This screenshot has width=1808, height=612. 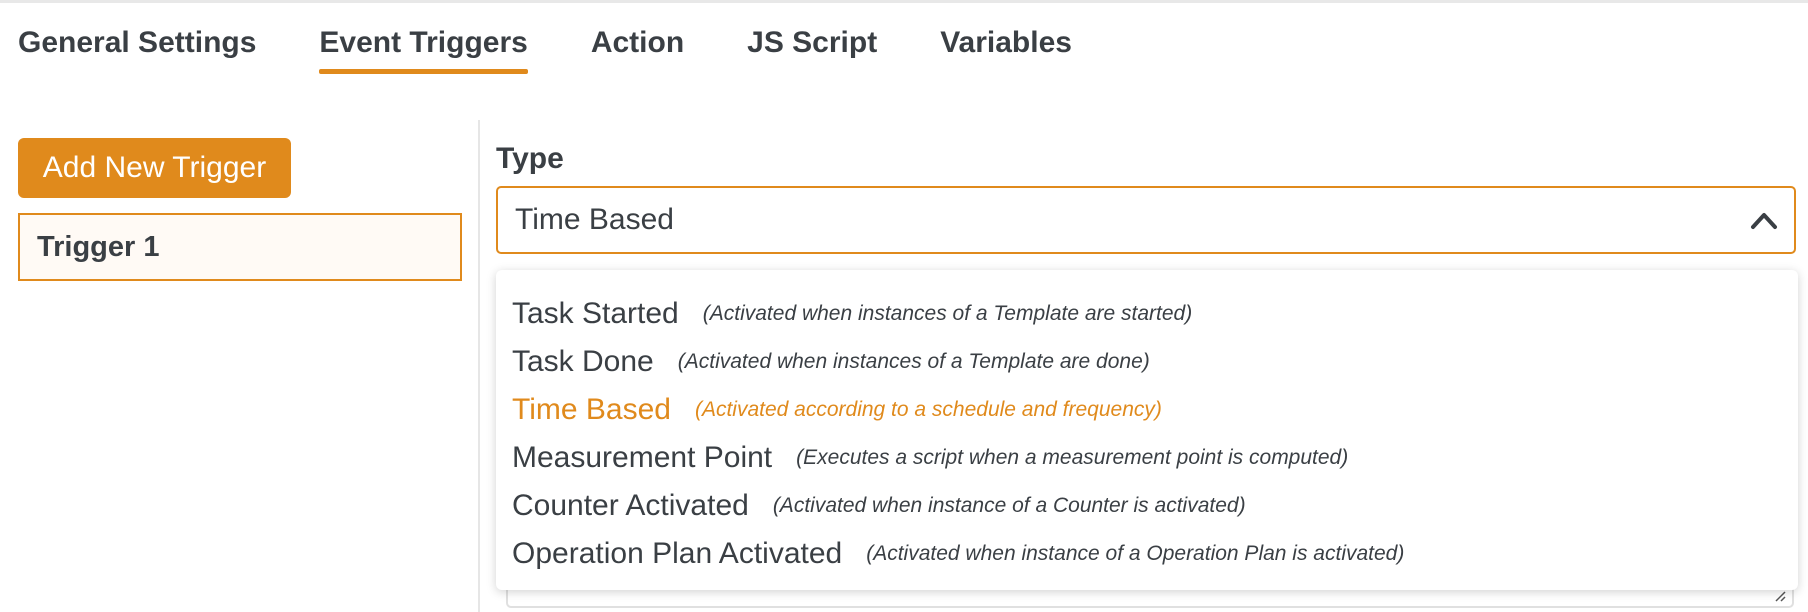 I want to click on type-select: Time Based, so click(x=1146, y=220).